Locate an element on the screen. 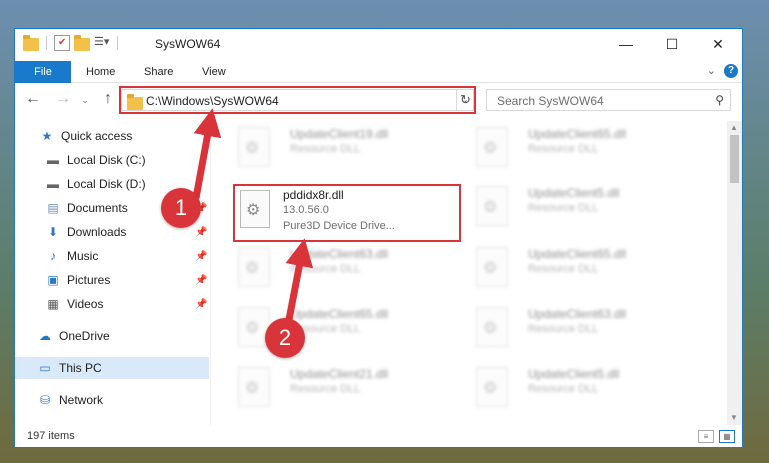  callout-arrows is located at coordinates (253, 219).